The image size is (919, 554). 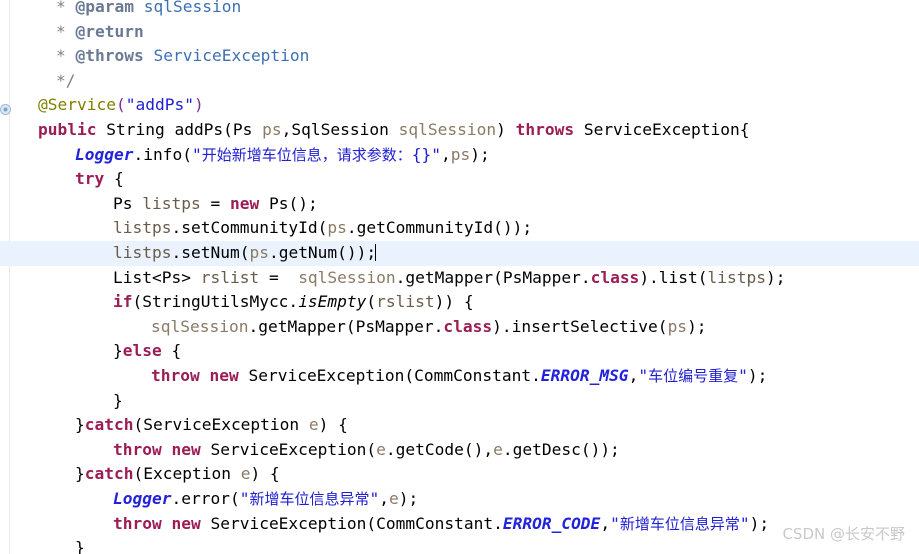 What do you see at coordinates (306, 154) in the screenshot?
I see `code-token: 开始新增车位信息，请求参数：` at bounding box center [306, 154].